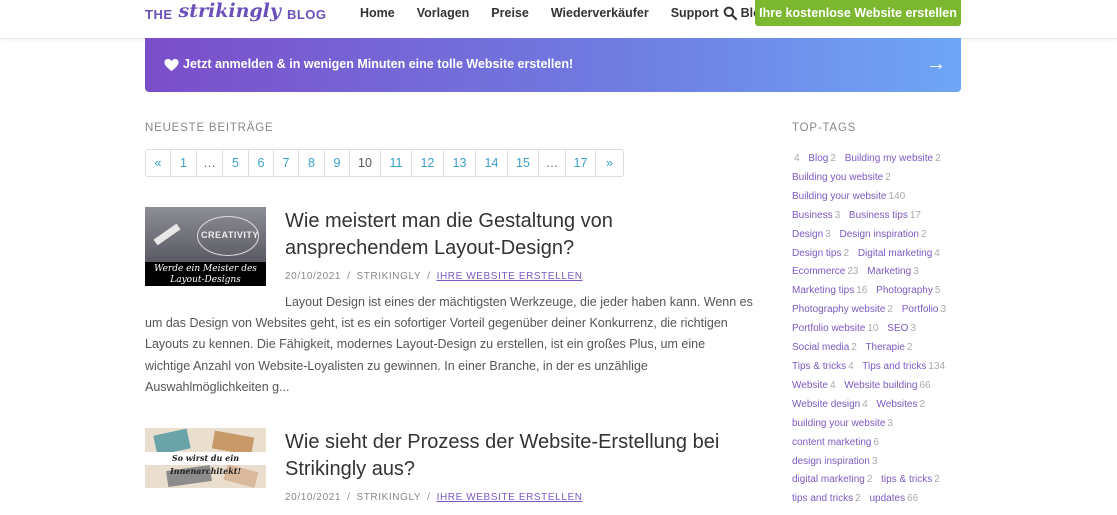 The image size is (1117, 515). I want to click on page-next: », so click(609, 163).